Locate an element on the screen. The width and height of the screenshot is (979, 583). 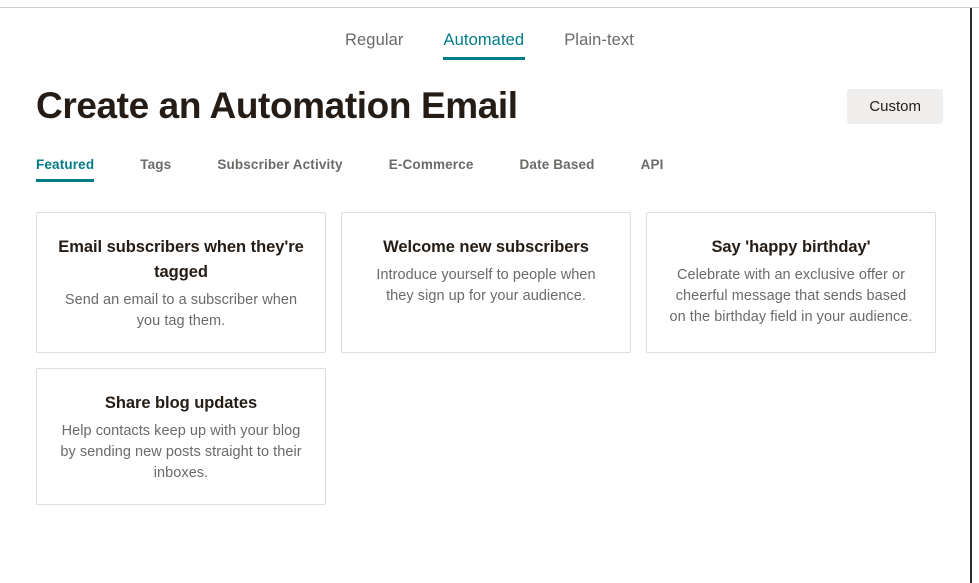
tab-automated: Automated is located at coordinates (484, 45).